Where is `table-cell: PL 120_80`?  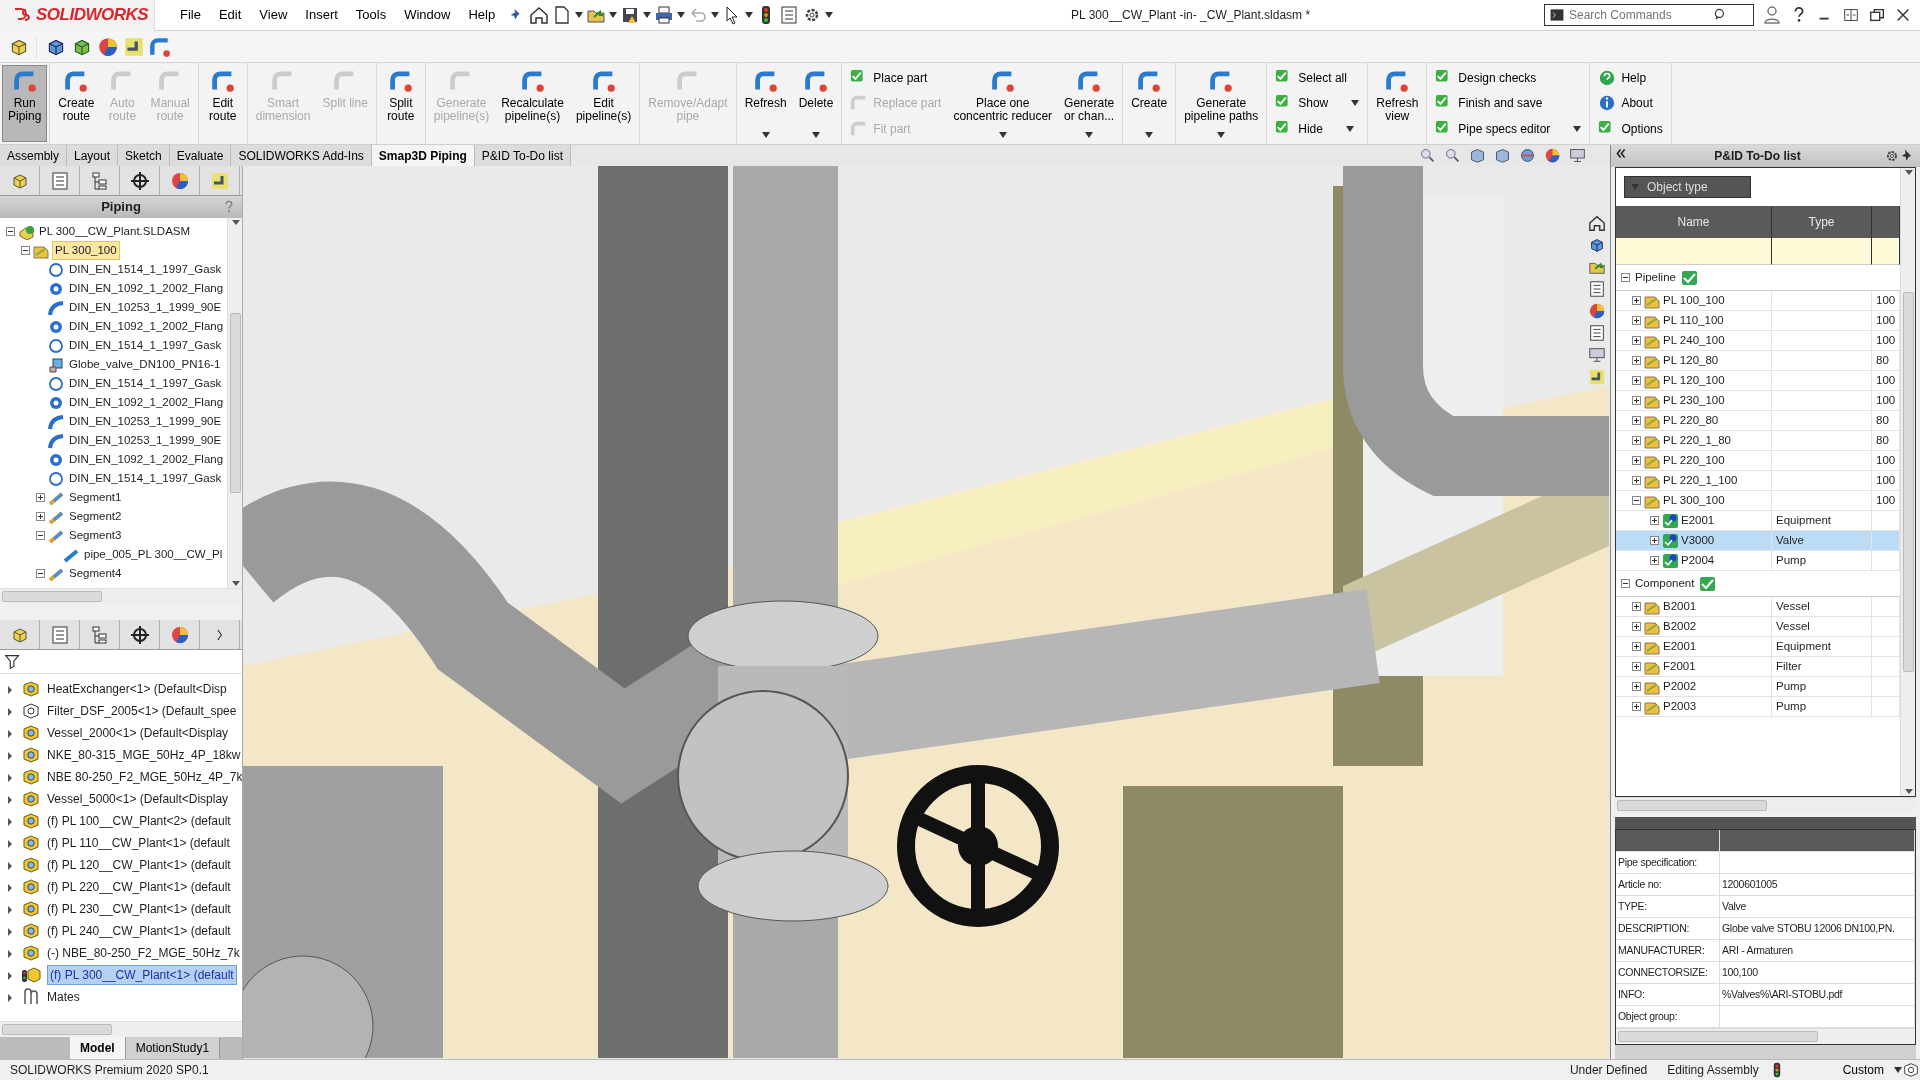
table-cell: PL 120_80 is located at coordinates (1694, 361).